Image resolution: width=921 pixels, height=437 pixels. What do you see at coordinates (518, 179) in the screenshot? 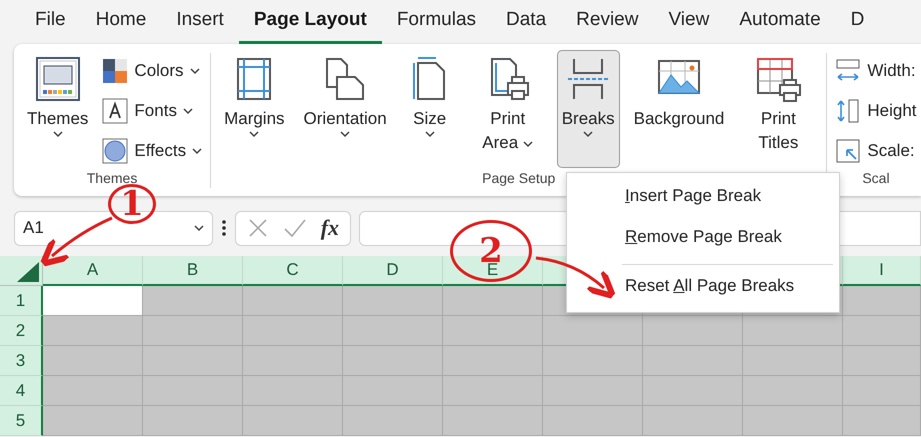
I see `group-label: Page Setup` at bounding box center [518, 179].